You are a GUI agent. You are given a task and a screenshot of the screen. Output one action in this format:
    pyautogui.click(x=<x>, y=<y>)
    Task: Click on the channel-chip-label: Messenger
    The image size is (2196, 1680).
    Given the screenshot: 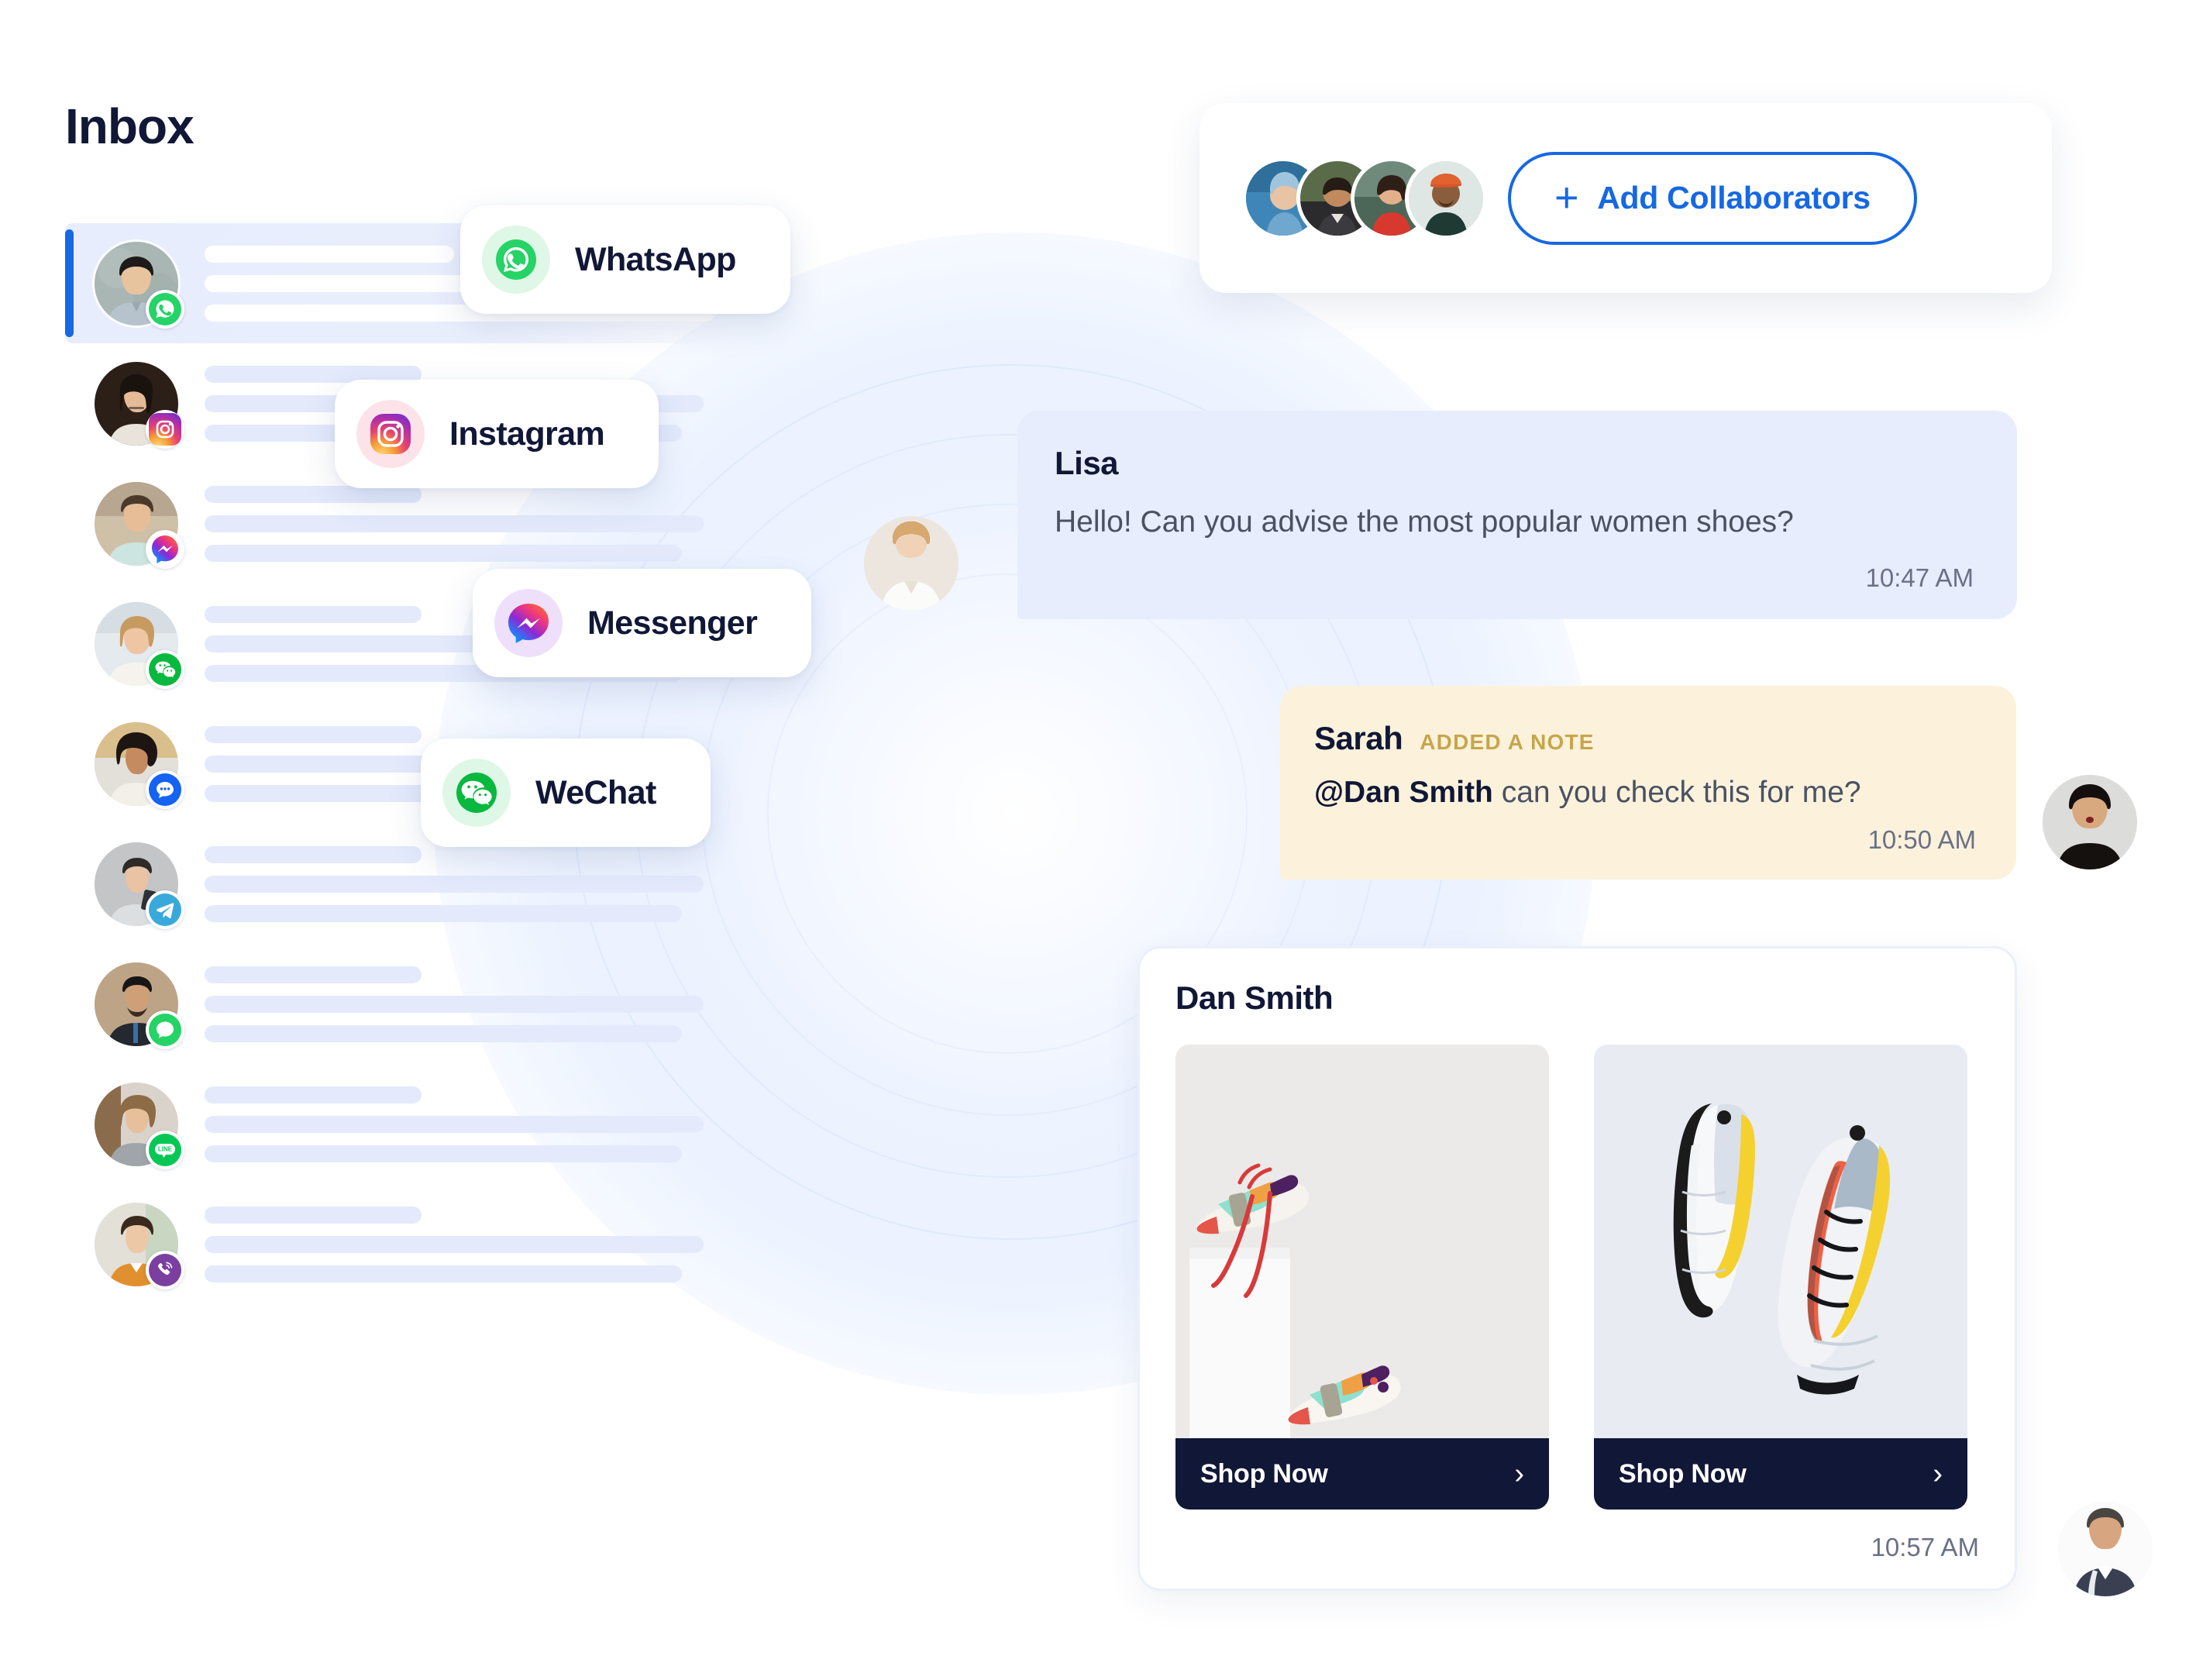 What is the action you would take?
    pyautogui.click(x=673, y=623)
    